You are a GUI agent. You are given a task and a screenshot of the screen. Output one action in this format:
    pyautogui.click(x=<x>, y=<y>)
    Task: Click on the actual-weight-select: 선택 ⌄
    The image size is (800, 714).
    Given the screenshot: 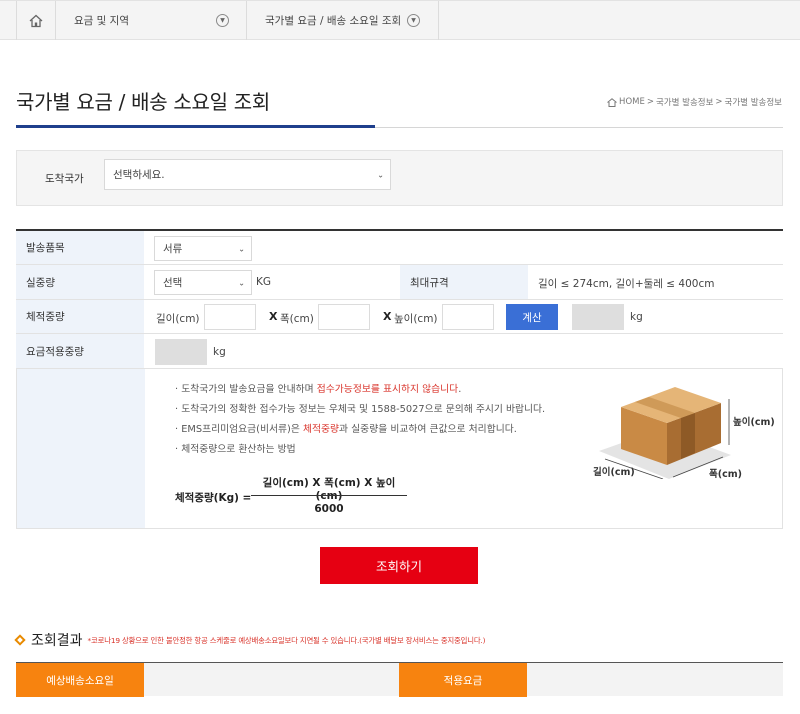 What is the action you would take?
    pyautogui.click(x=203, y=282)
    